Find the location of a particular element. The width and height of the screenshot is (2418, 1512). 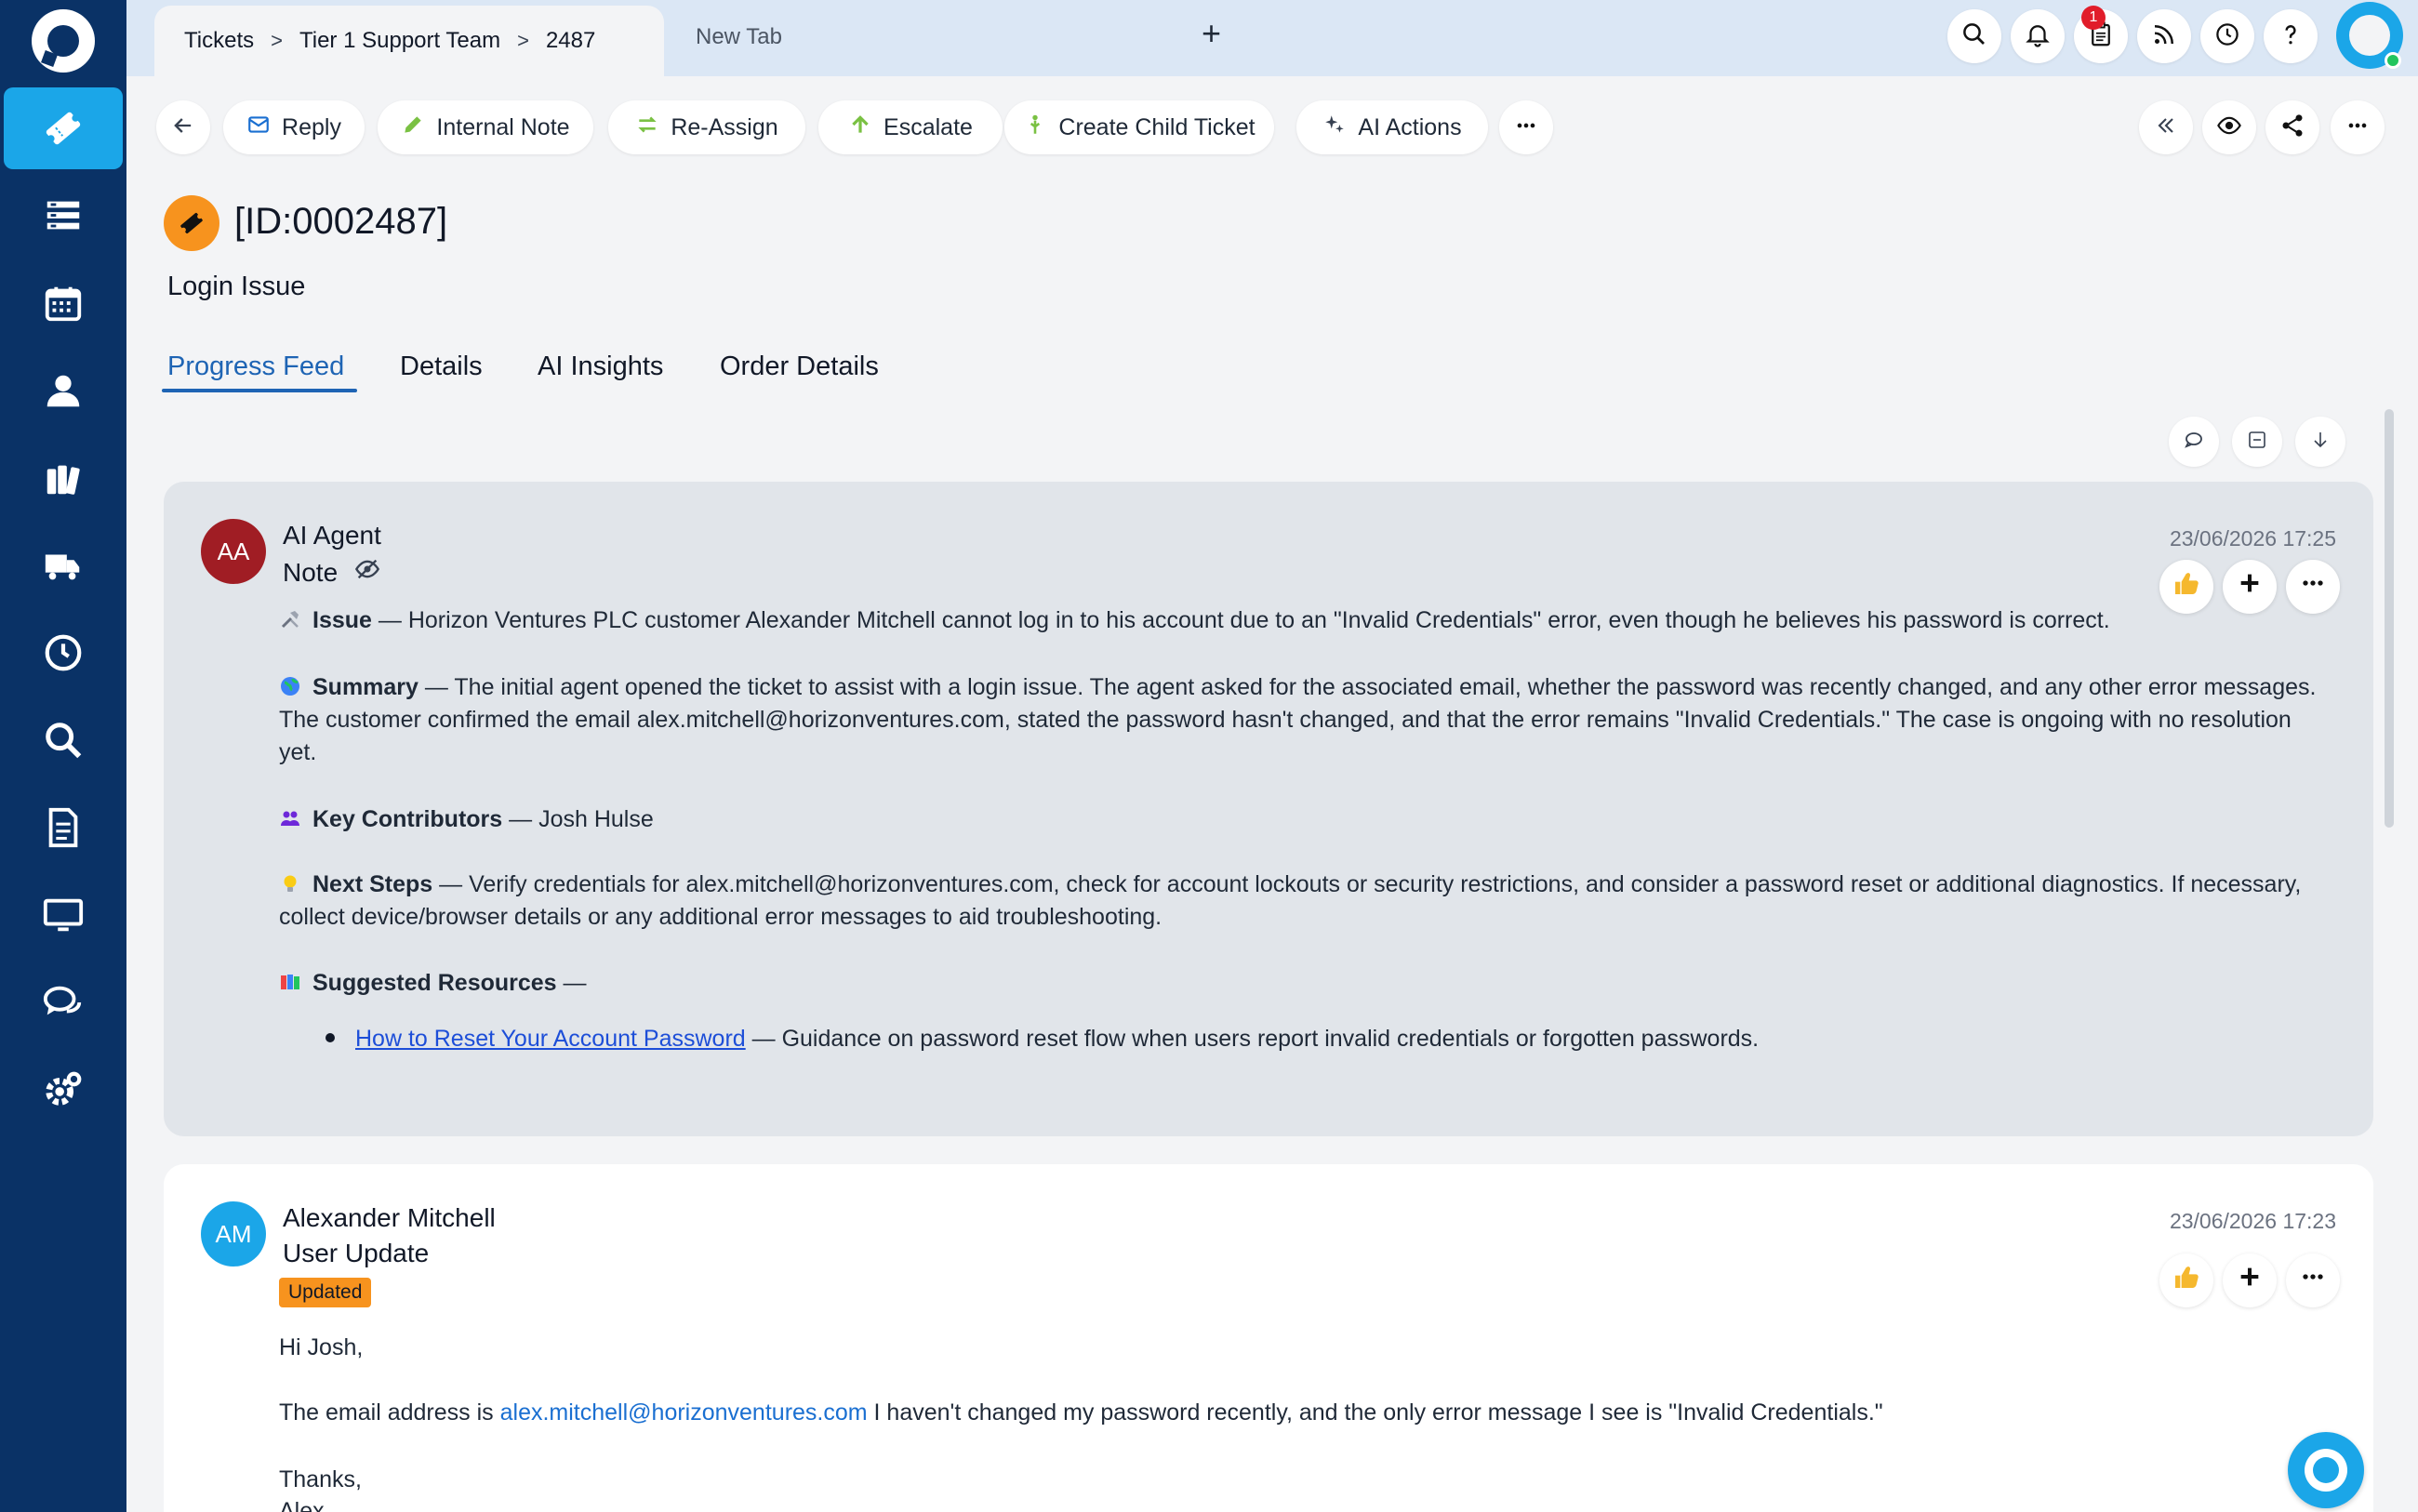

feeds-button is located at coordinates (2164, 36).